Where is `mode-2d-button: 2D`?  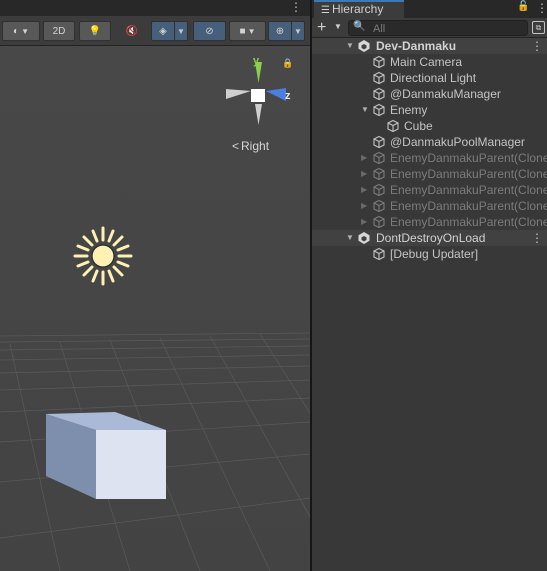
mode-2d-button: 2D is located at coordinates (59, 31).